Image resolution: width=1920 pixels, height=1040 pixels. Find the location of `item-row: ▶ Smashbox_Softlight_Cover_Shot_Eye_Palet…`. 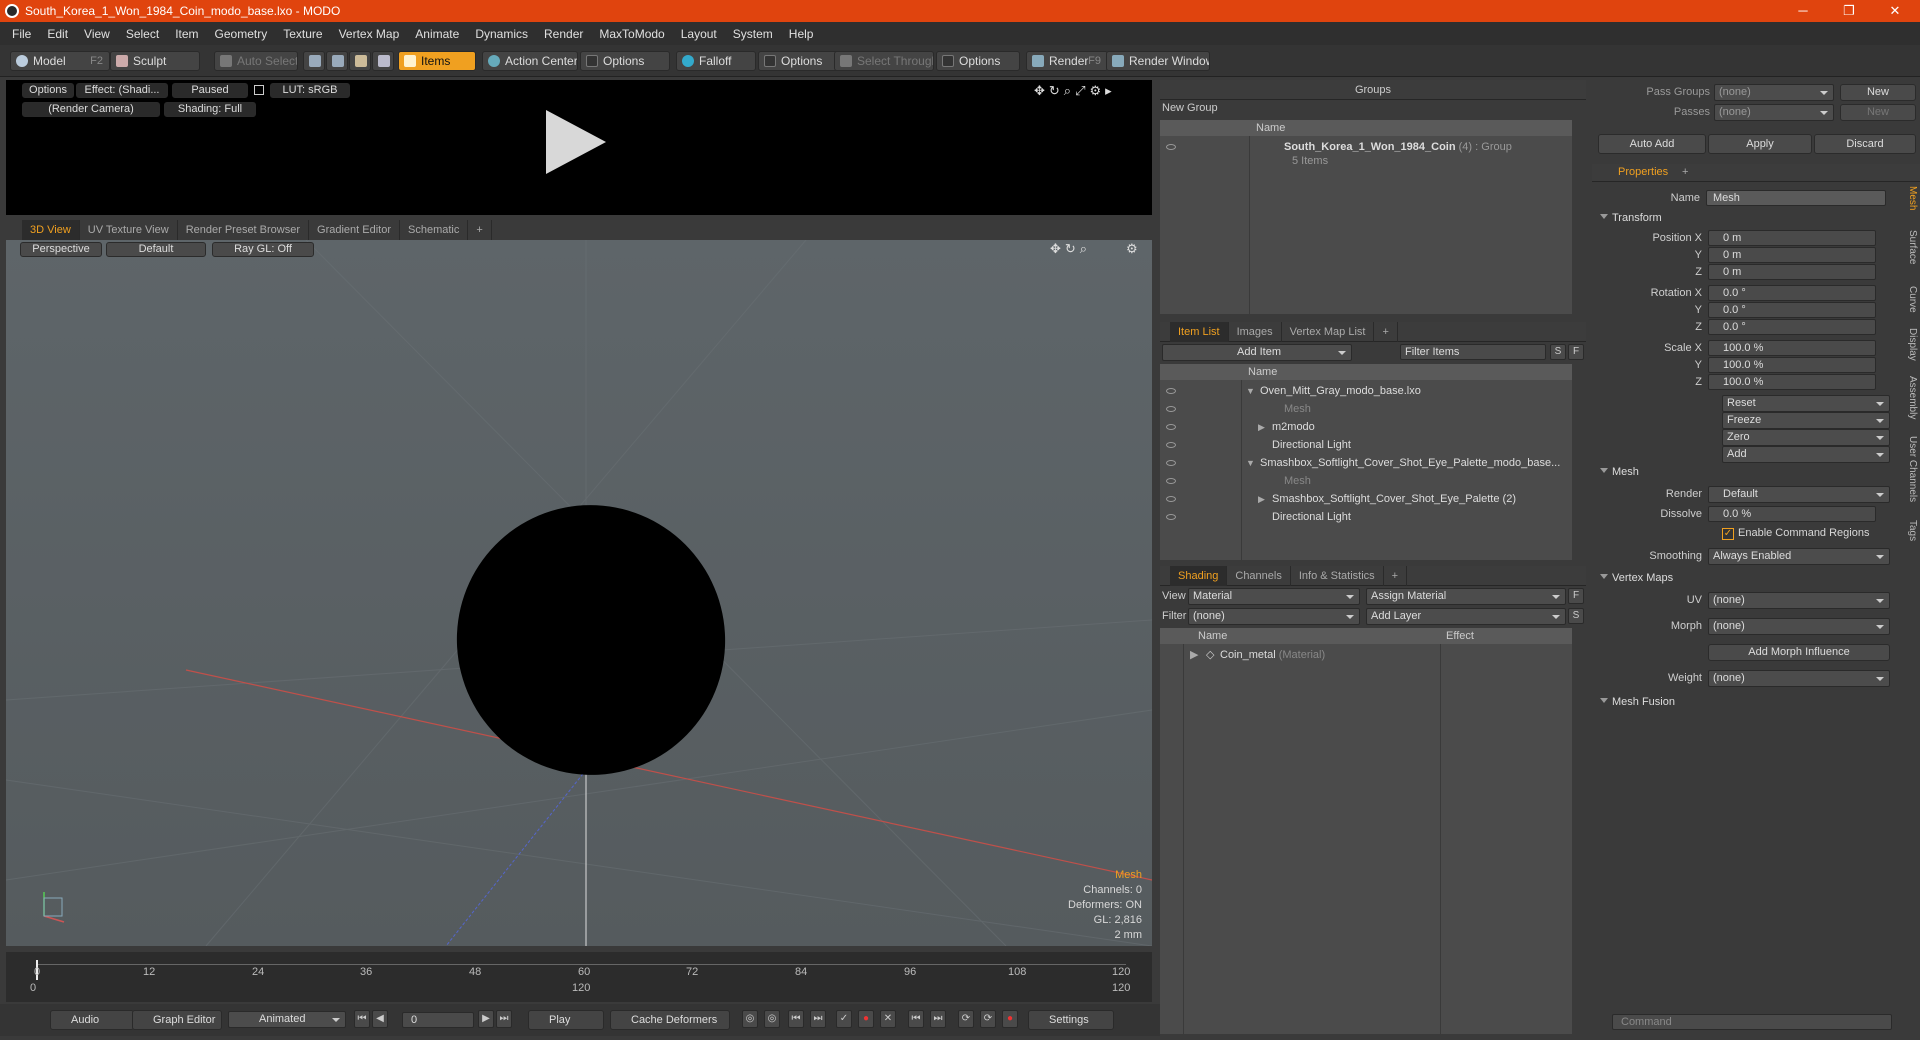

item-row: ▶ Smashbox_Softlight_Cover_Shot_Eye_Palet… is located at coordinates (1366, 499).